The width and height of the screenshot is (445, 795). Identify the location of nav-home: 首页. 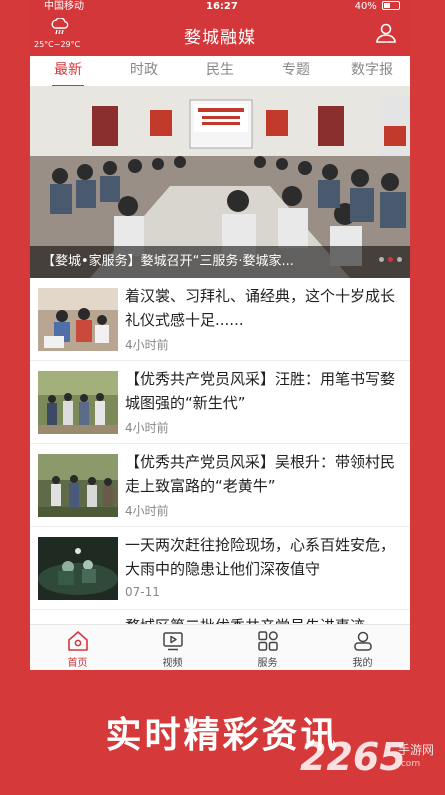
(77, 647).